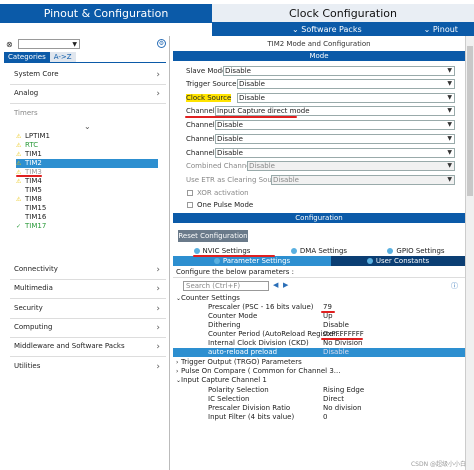  Describe the element at coordinates (319, 325) in the screenshot. I see `param-dithering: Dithering Disable` at that location.